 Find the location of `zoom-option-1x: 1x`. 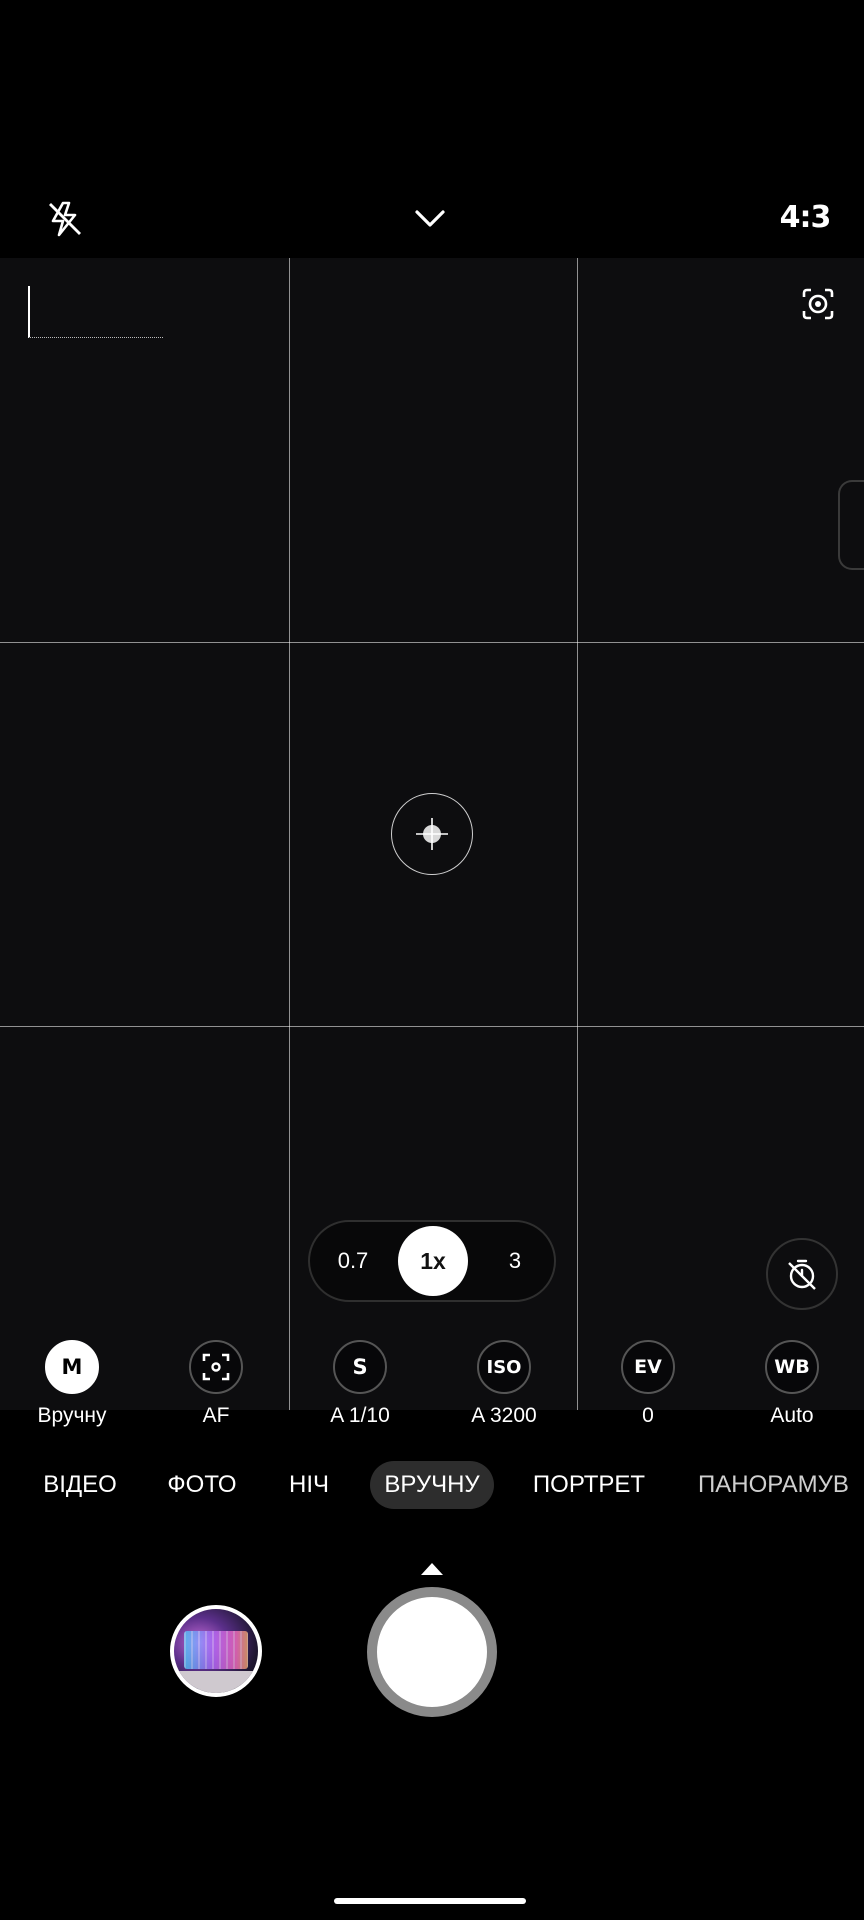

zoom-option-1x: 1x is located at coordinates (433, 1261).